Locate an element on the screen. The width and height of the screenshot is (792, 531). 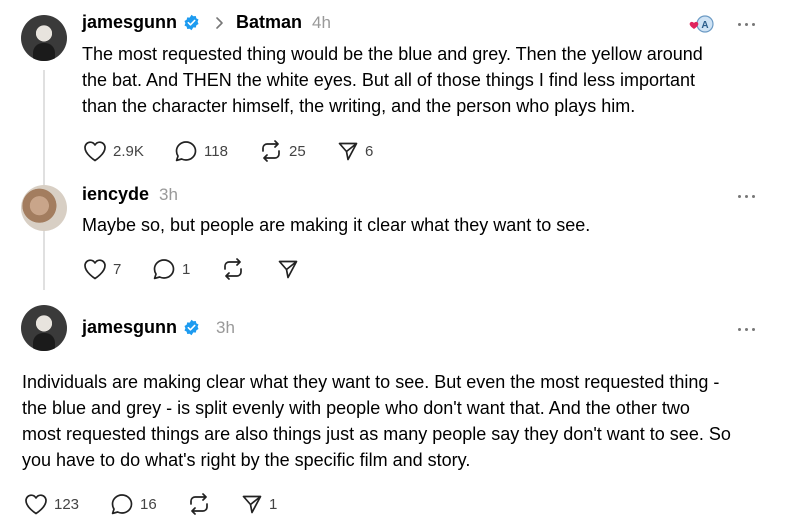
share-button is located at coordinates (288, 269).